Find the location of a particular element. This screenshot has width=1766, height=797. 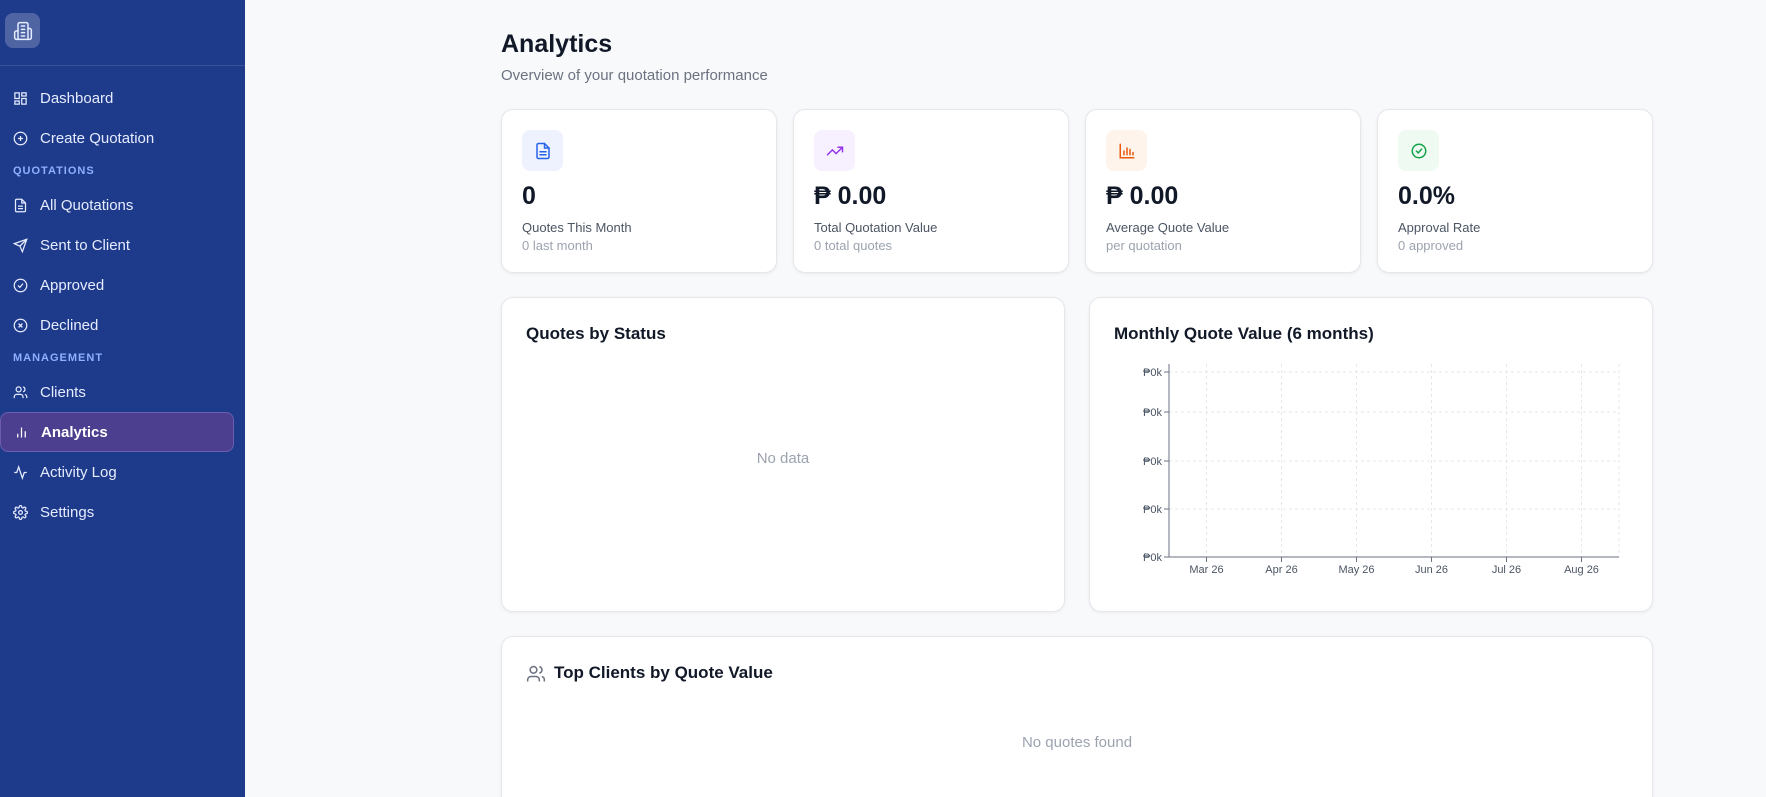

stat-value: 0.0% is located at coordinates (1426, 196).